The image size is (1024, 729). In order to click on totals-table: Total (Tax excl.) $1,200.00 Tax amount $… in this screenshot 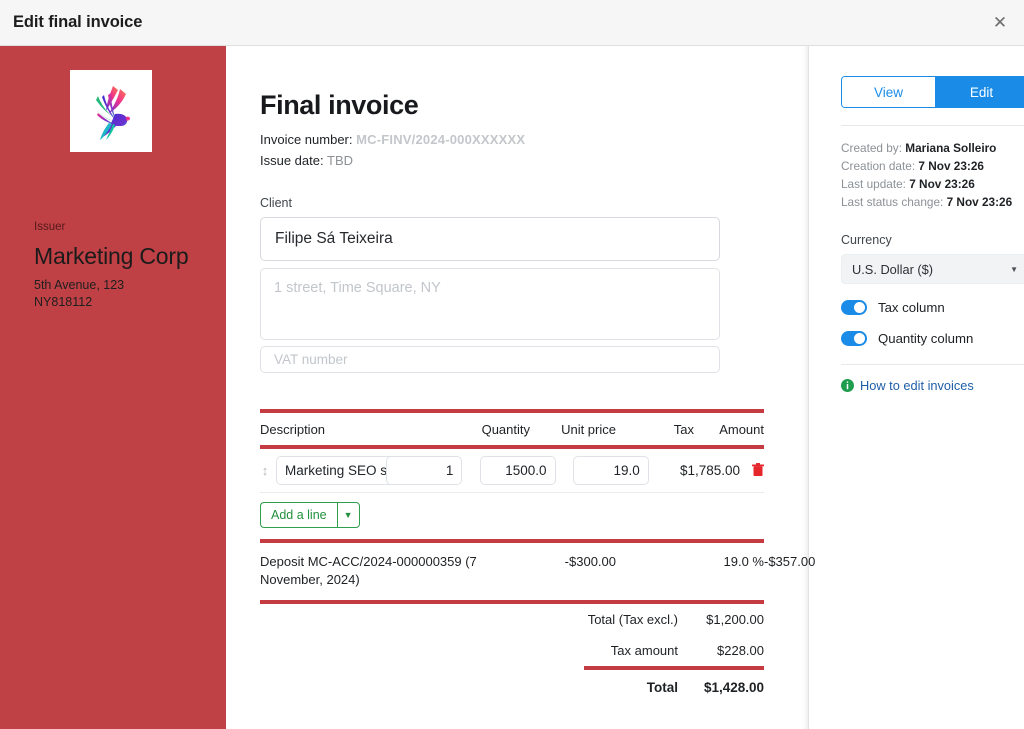, I will do `click(512, 653)`.